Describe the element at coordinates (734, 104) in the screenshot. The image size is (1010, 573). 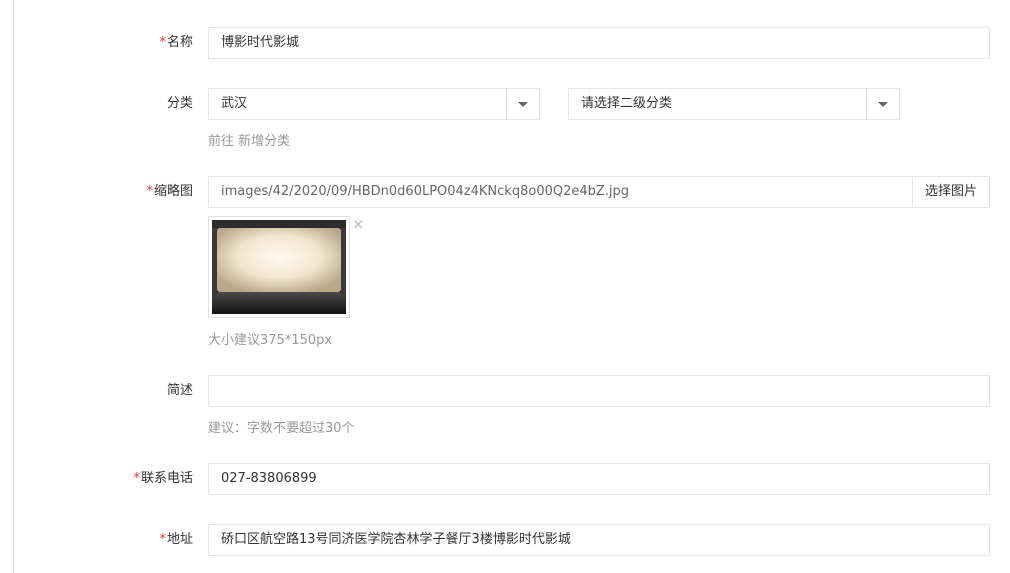
I see `secondary-category-select: 请选择二级分类` at that location.